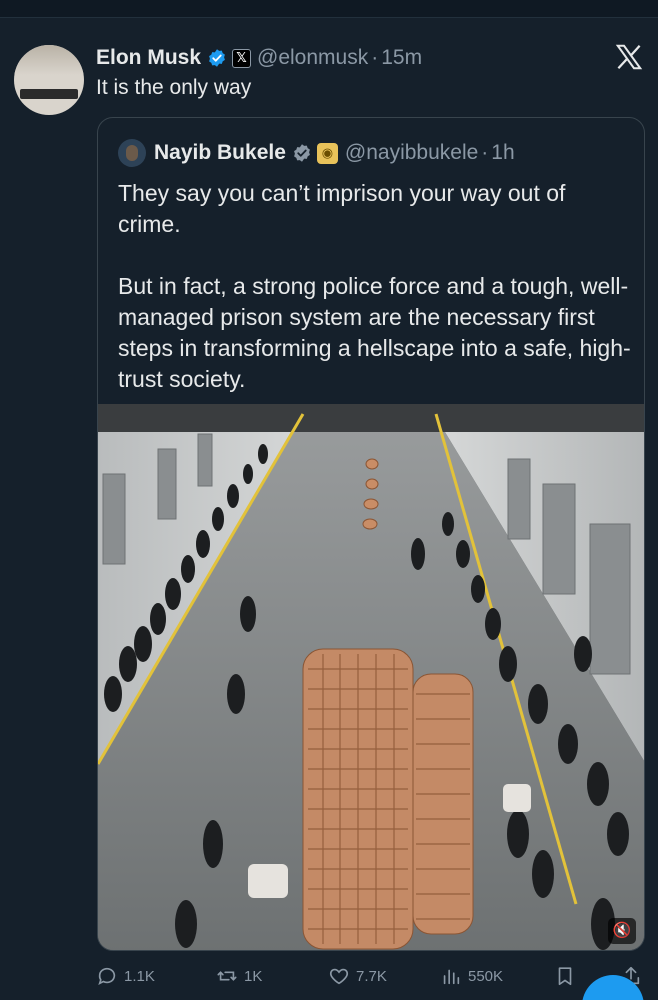 This screenshot has height=1000, width=658. What do you see at coordinates (253, 976) in the screenshot?
I see `repost-count: 1K` at bounding box center [253, 976].